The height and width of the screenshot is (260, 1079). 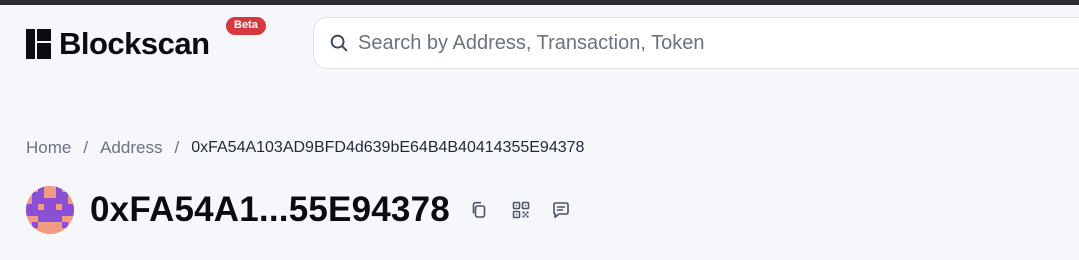 I want to click on qr-code-button, so click(x=521, y=210).